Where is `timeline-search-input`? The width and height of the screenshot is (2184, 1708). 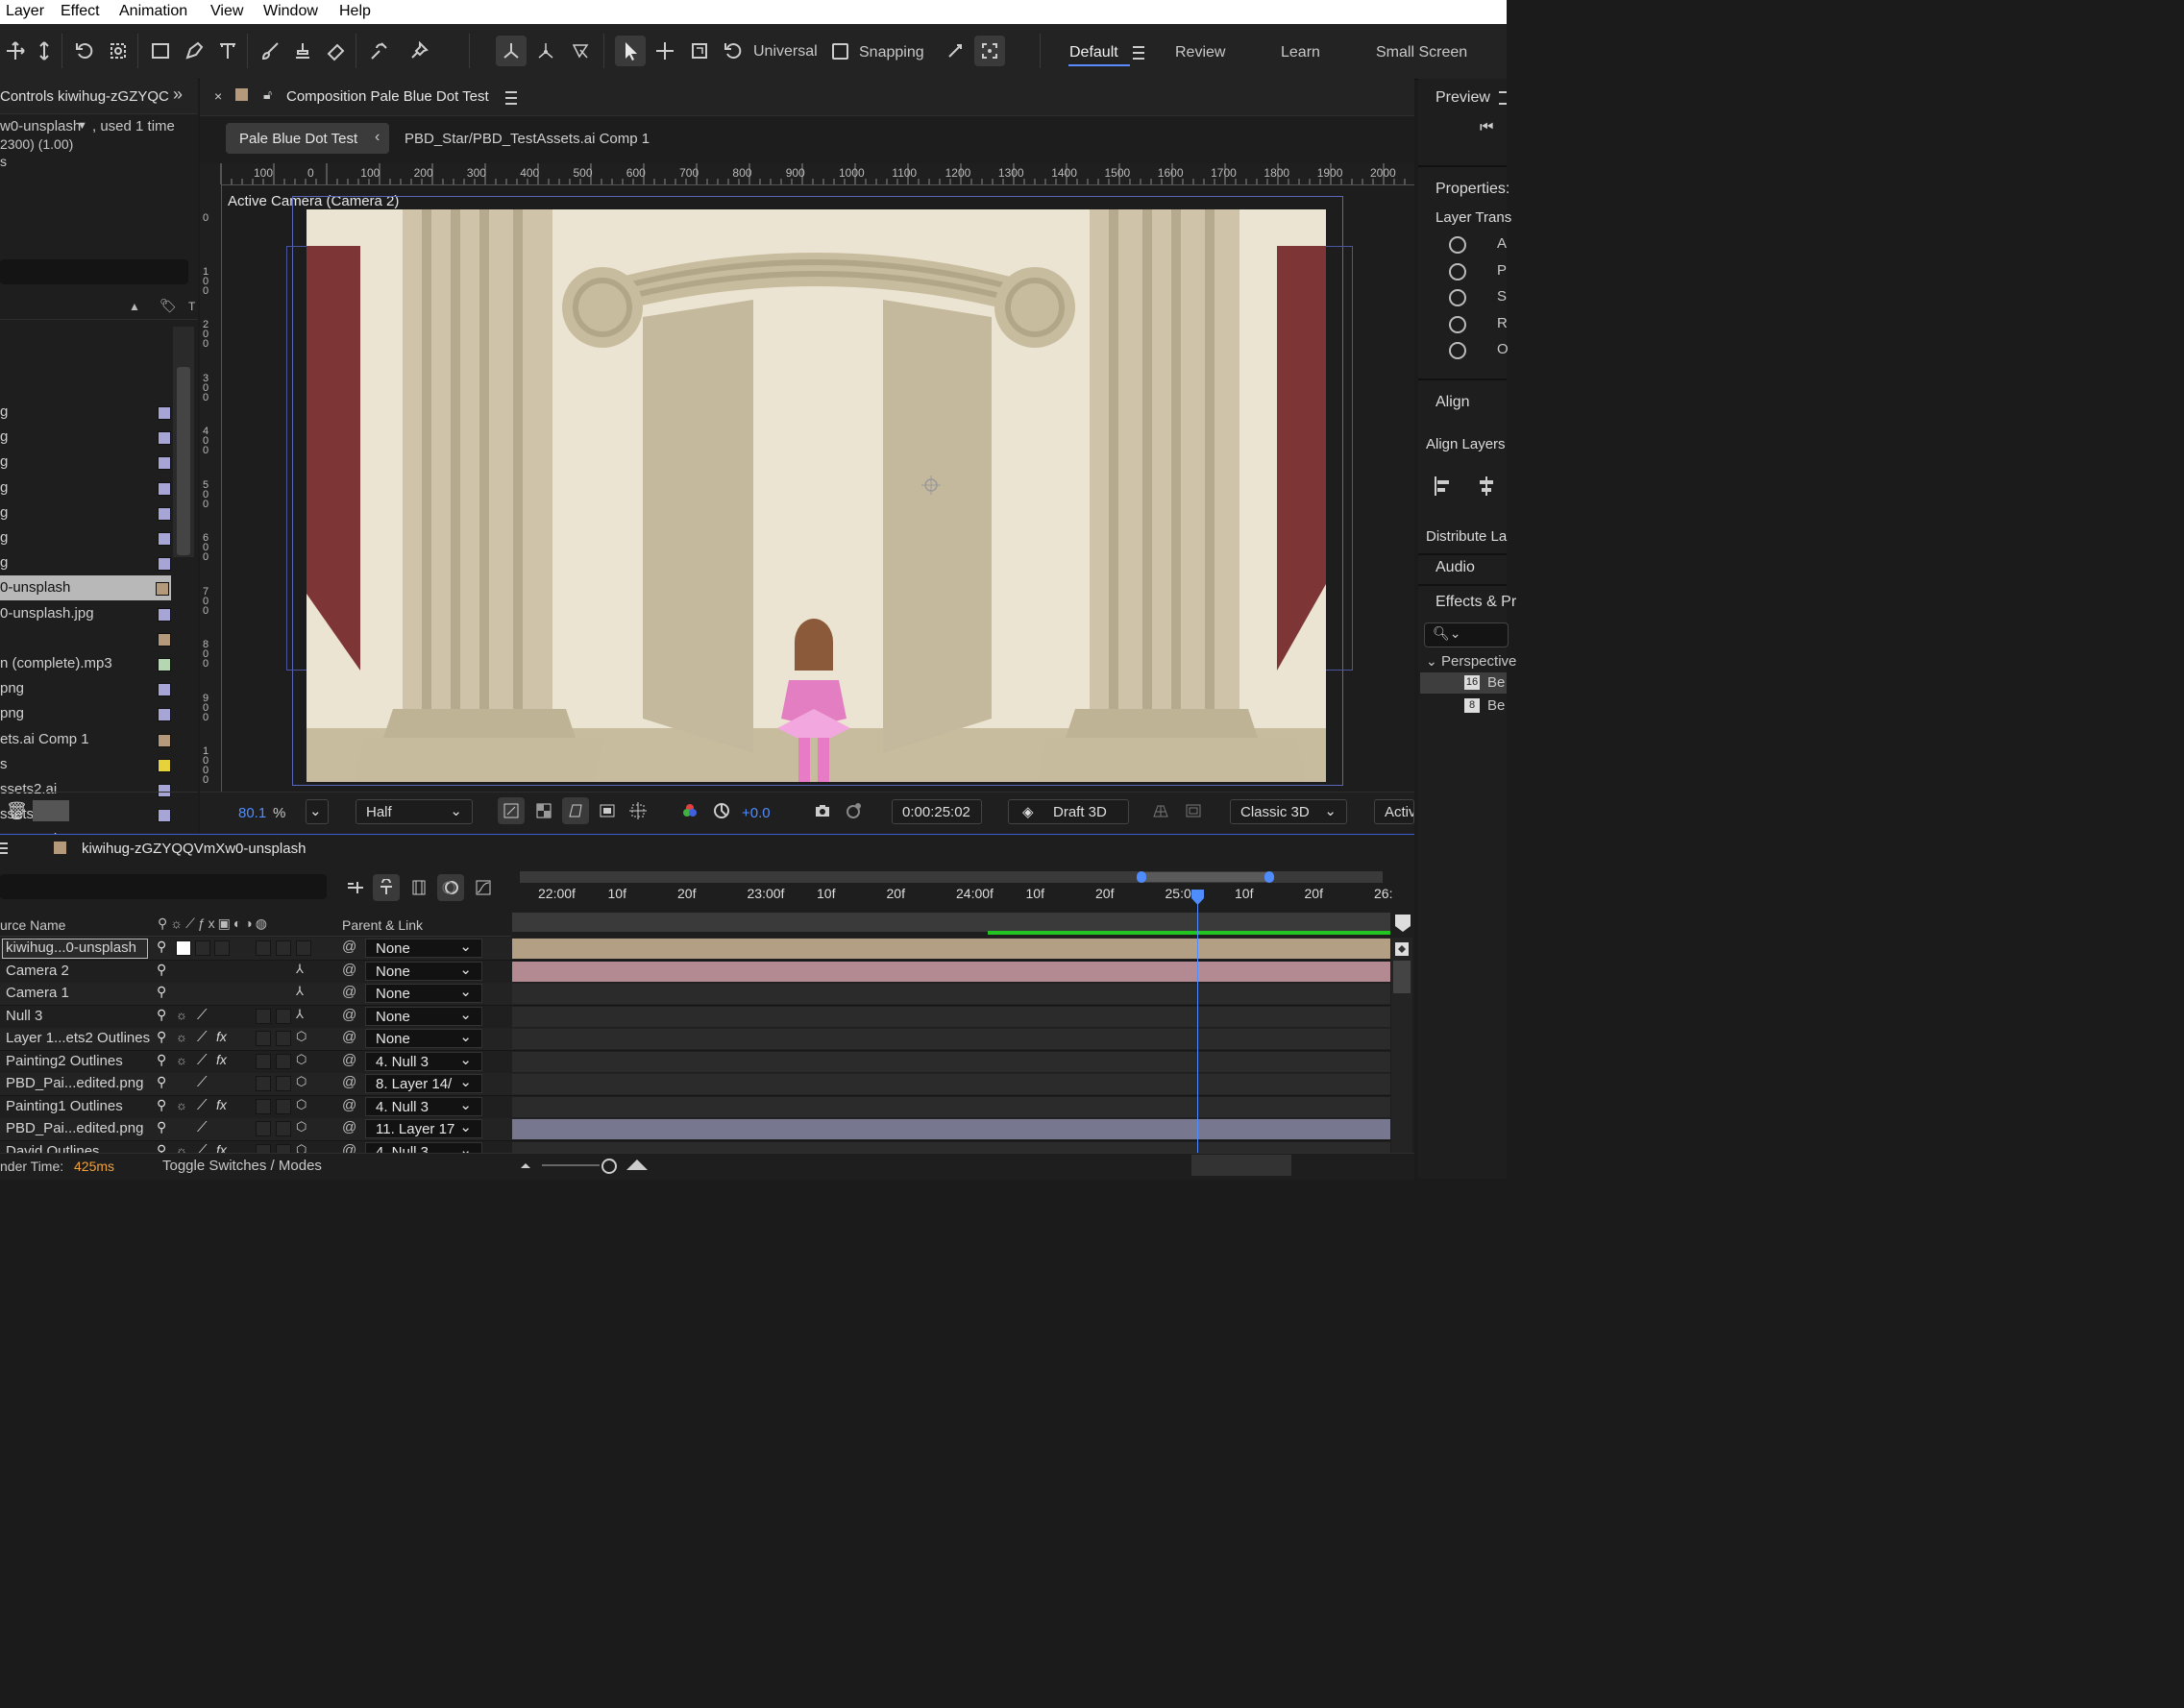
timeline-search-input is located at coordinates (163, 886).